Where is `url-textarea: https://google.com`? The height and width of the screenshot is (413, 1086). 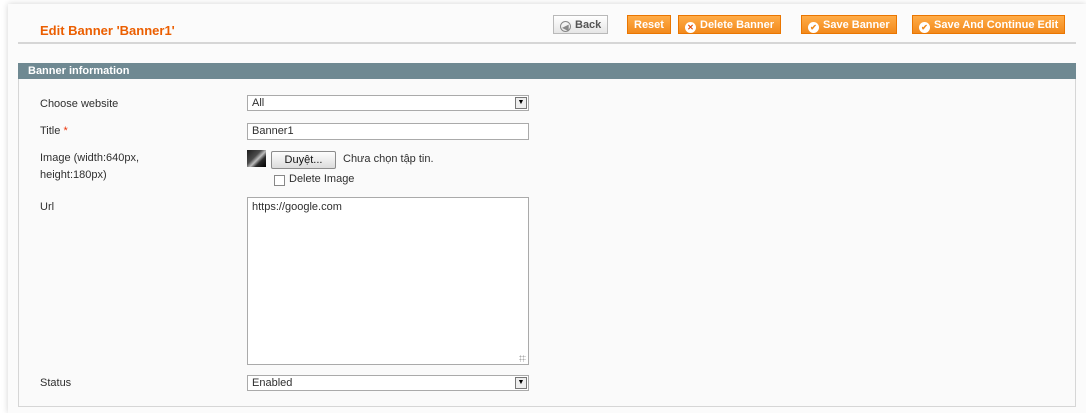 url-textarea: https://google.com is located at coordinates (388, 281).